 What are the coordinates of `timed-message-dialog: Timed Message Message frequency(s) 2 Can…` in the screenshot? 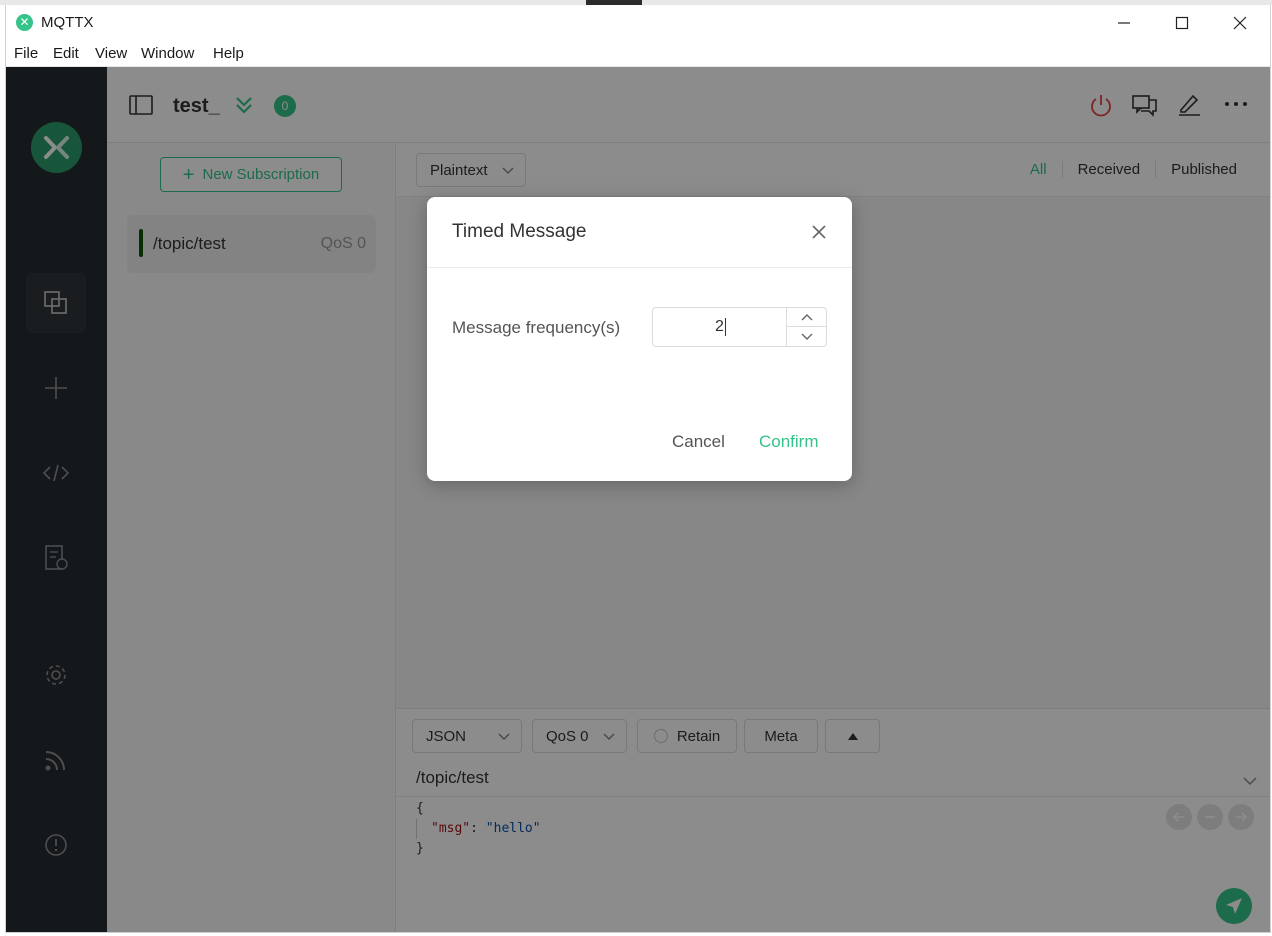 It's located at (639, 339).